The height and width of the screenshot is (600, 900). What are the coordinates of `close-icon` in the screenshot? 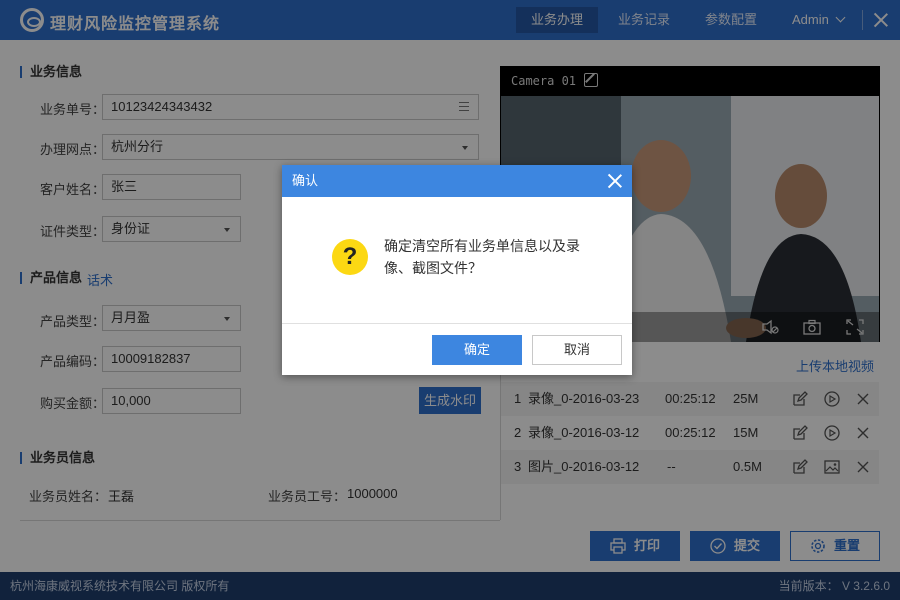 It's located at (615, 181).